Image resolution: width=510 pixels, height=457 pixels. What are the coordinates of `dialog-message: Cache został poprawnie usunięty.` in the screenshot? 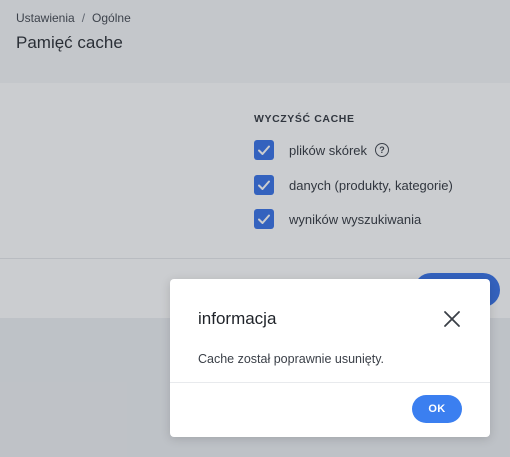 It's located at (291, 359).